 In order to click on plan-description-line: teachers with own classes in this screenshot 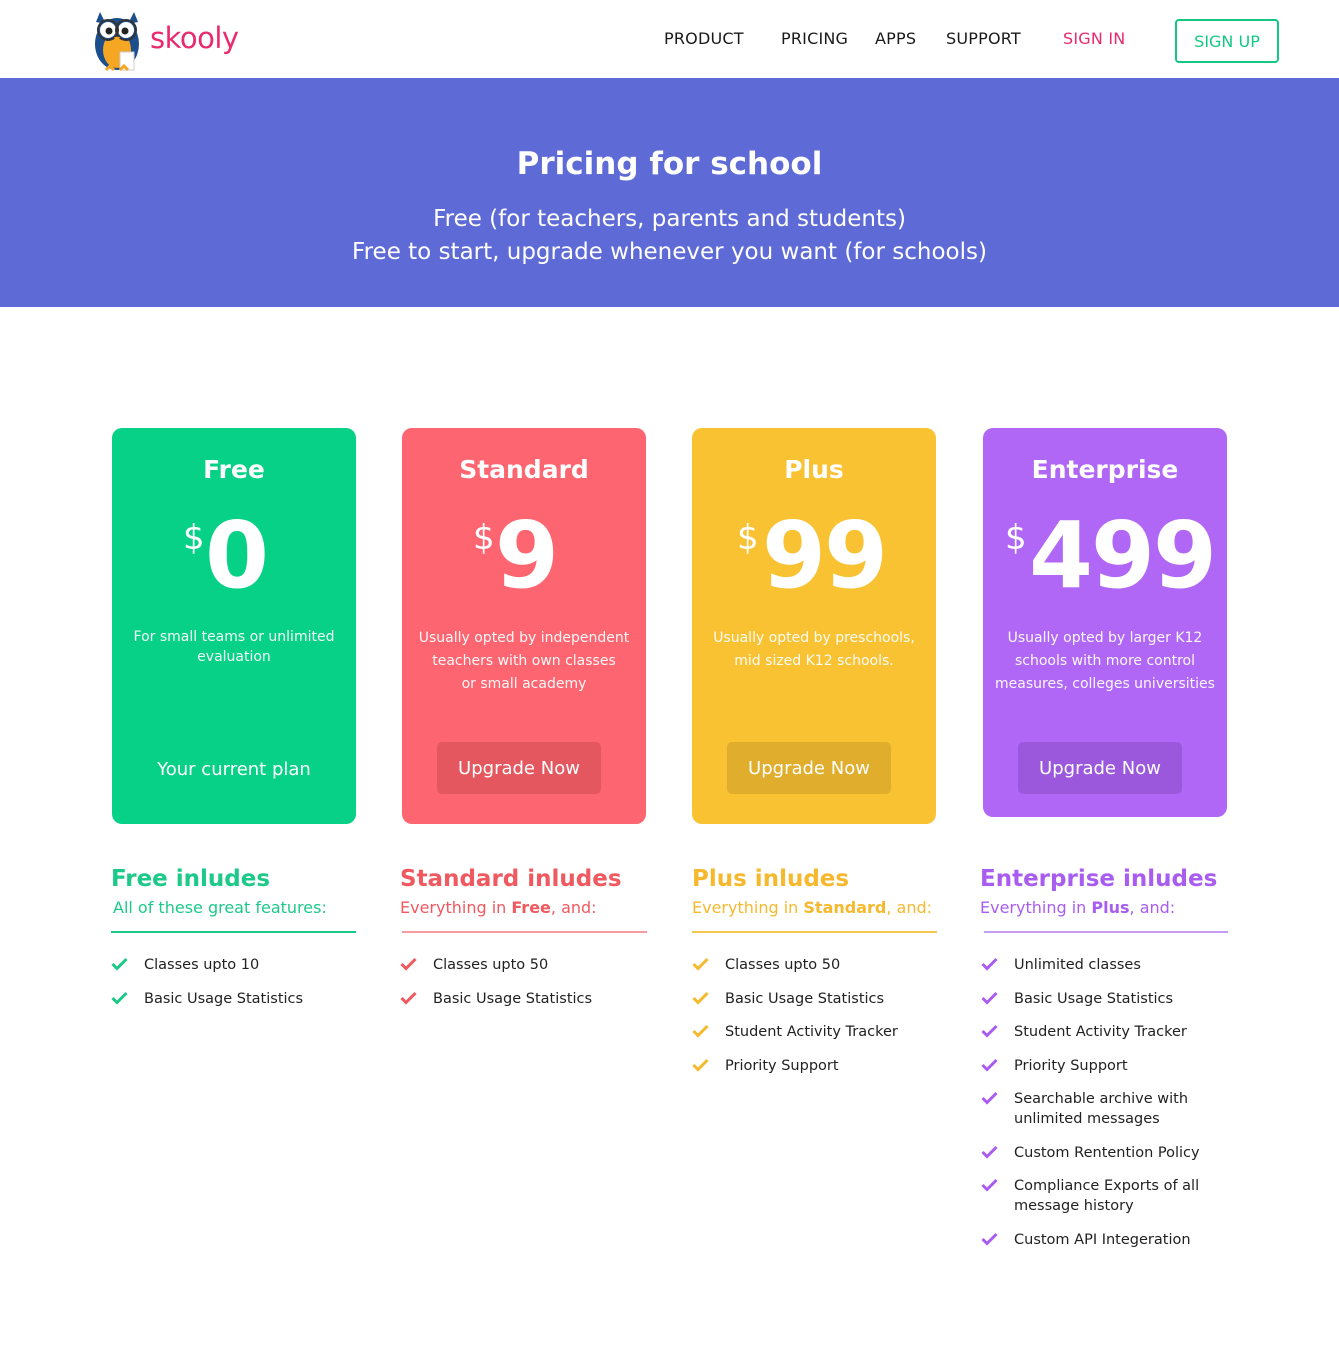, I will do `click(524, 661)`.